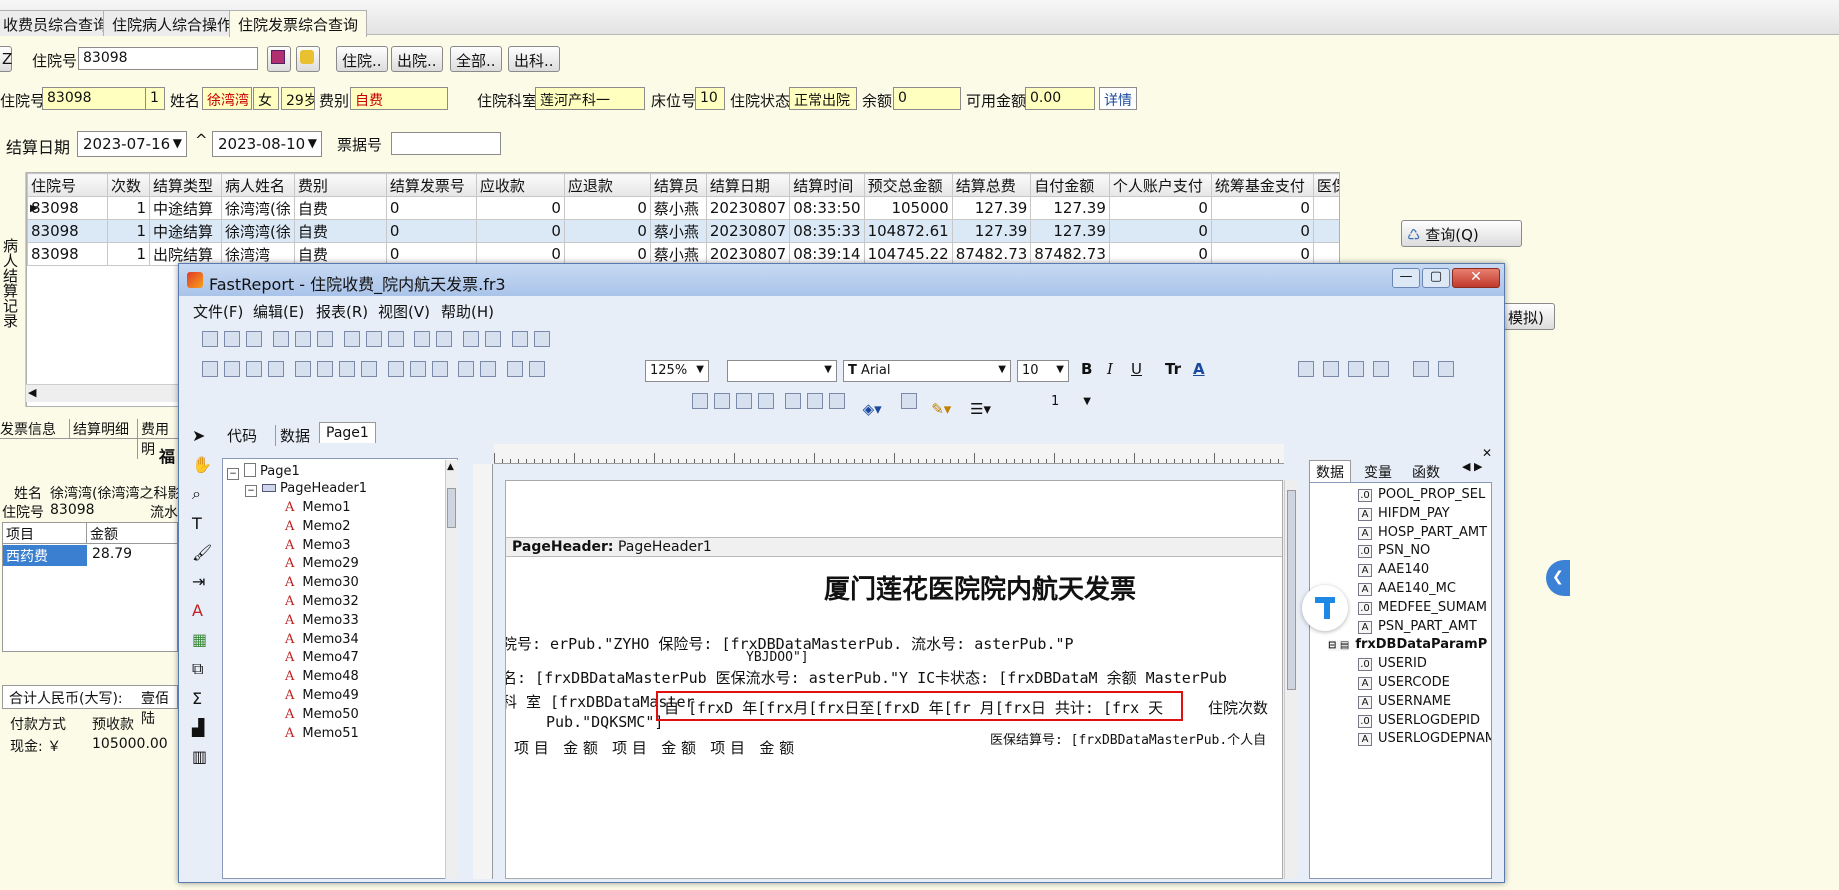  What do you see at coordinates (836, 401) in the screenshot?
I see `shadow-icon` at bounding box center [836, 401].